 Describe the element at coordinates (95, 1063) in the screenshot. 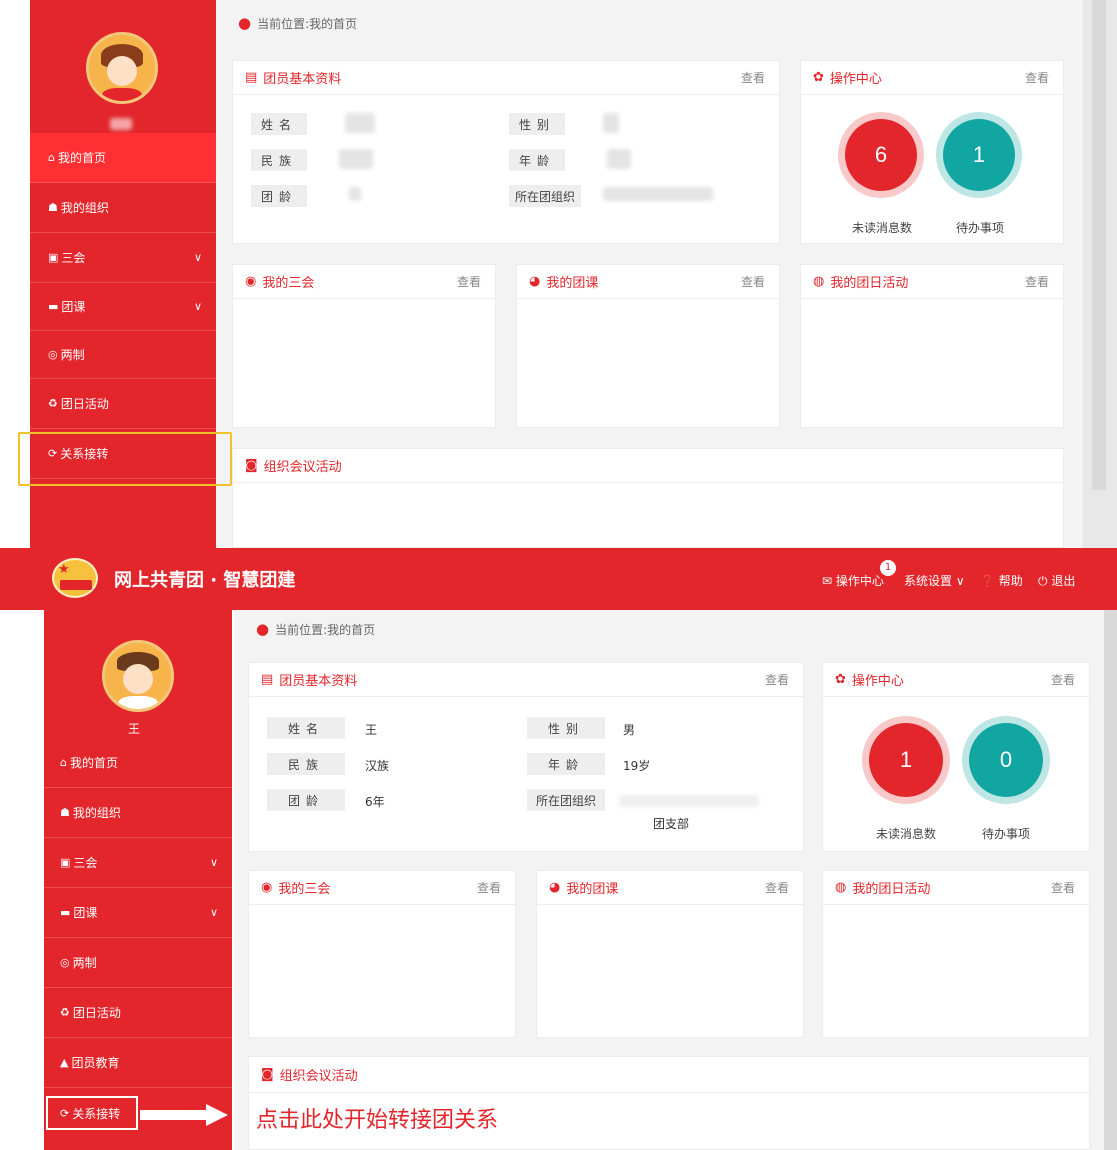

I see `sidebar-item-label: 团员教育` at that location.